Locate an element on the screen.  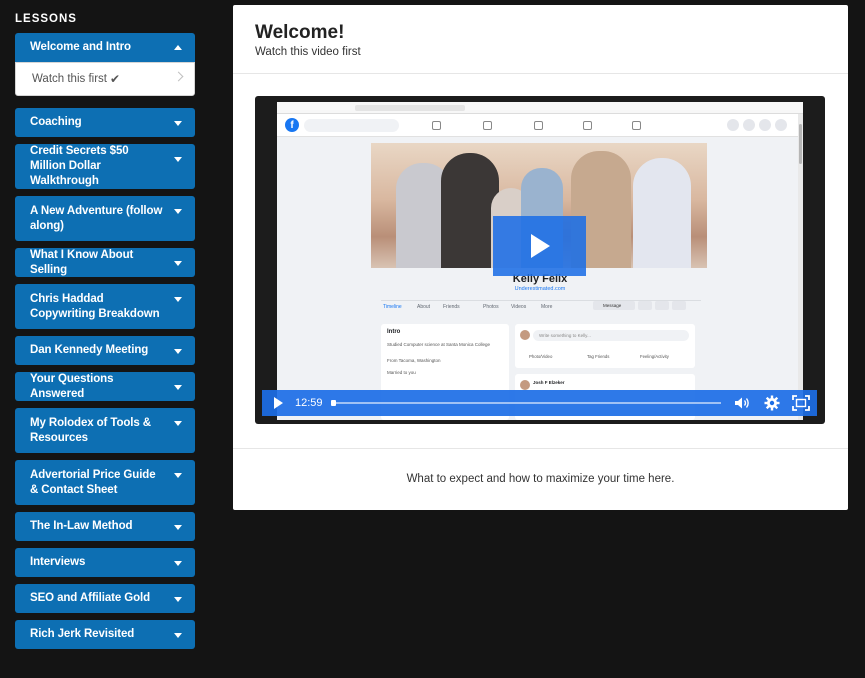
browser-toolbar is located at coordinates (540, 108).